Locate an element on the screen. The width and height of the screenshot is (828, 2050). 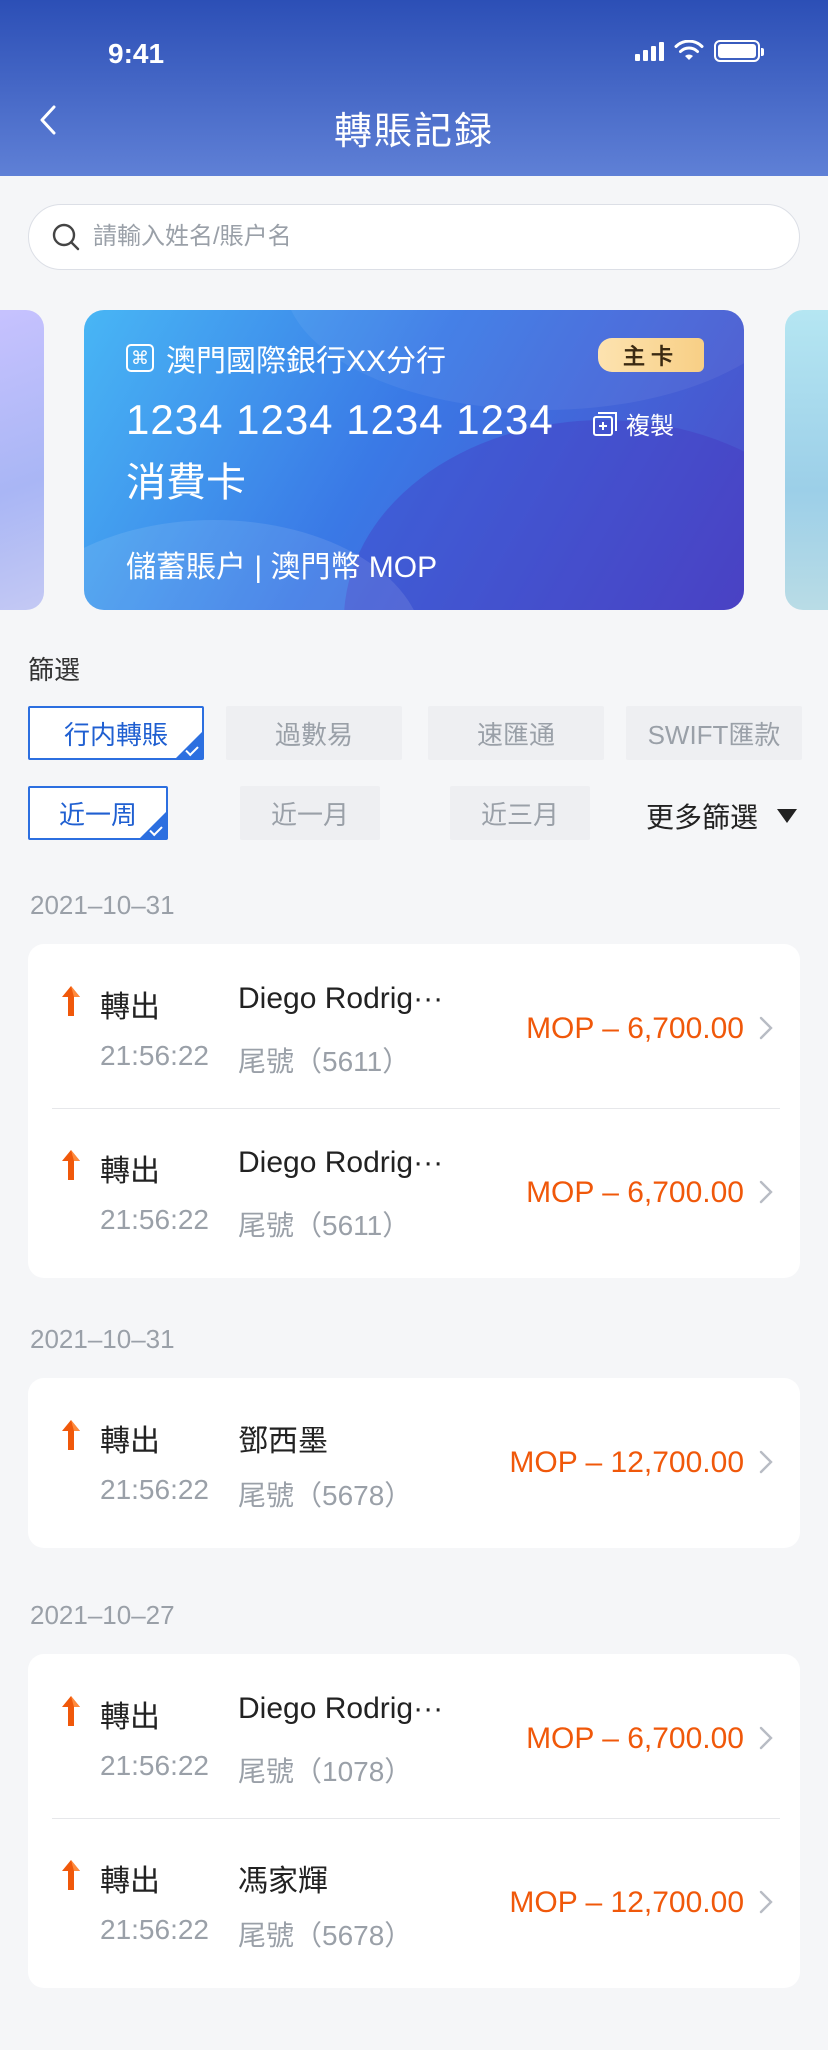
chip-label: 速匯通 is located at coordinates (515, 734).